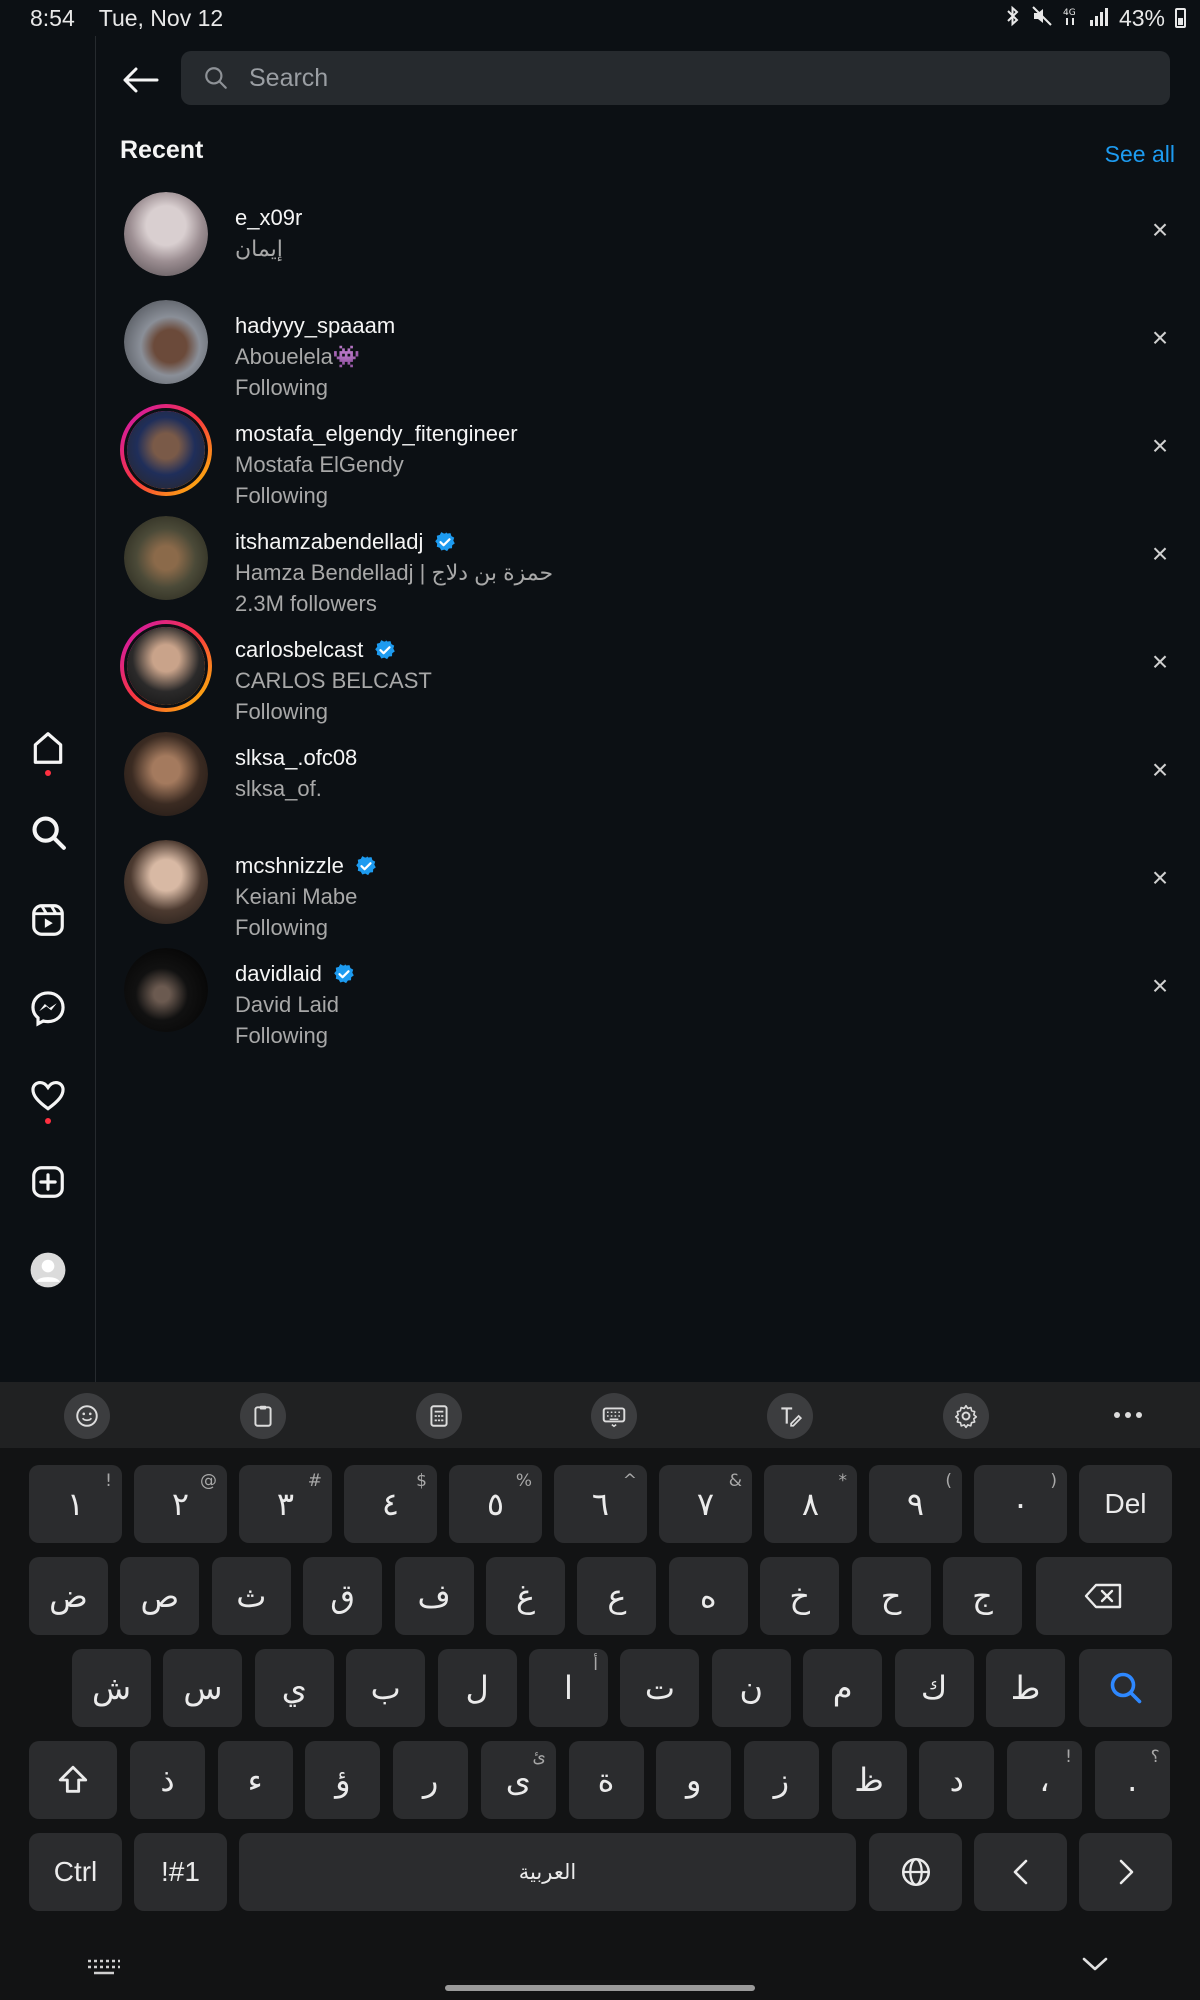 The height and width of the screenshot is (2000, 1200). Describe the element at coordinates (1096, 1968) in the screenshot. I see `hide-keyboard-button` at that location.